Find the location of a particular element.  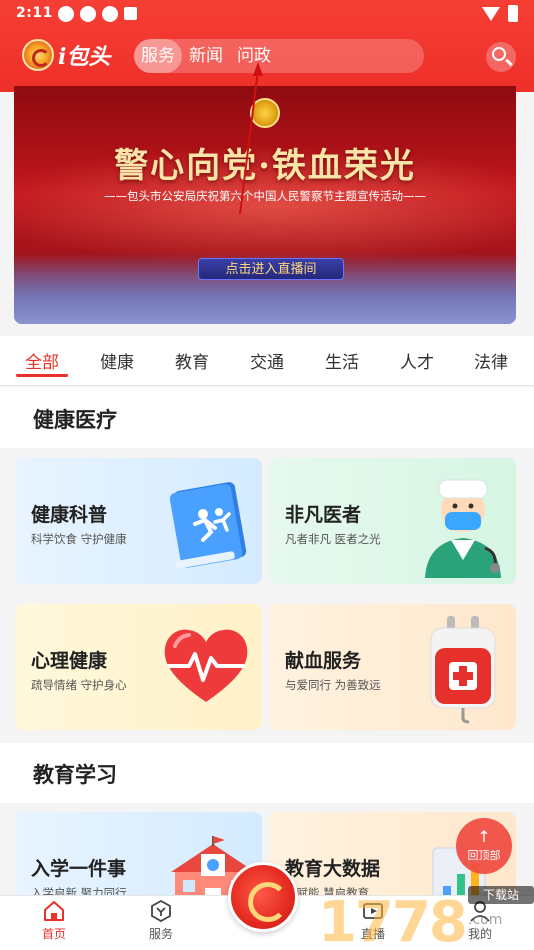

logo-icon is located at coordinates (38, 55).